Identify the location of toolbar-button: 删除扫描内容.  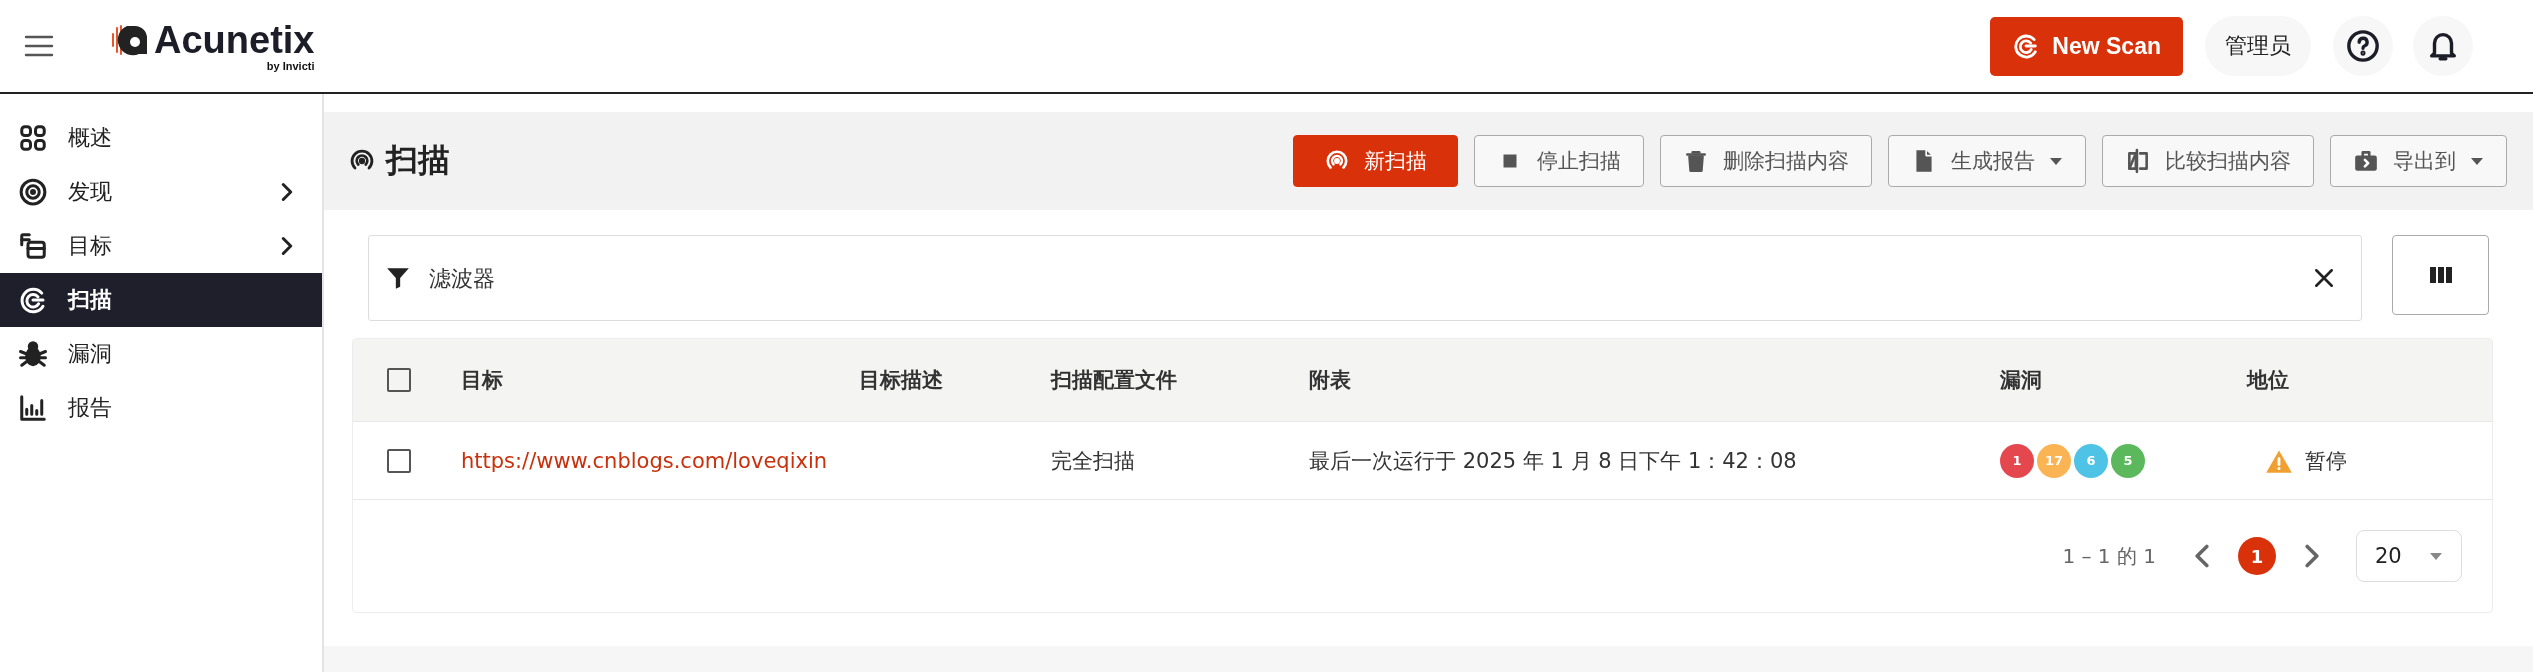
(1766, 161).